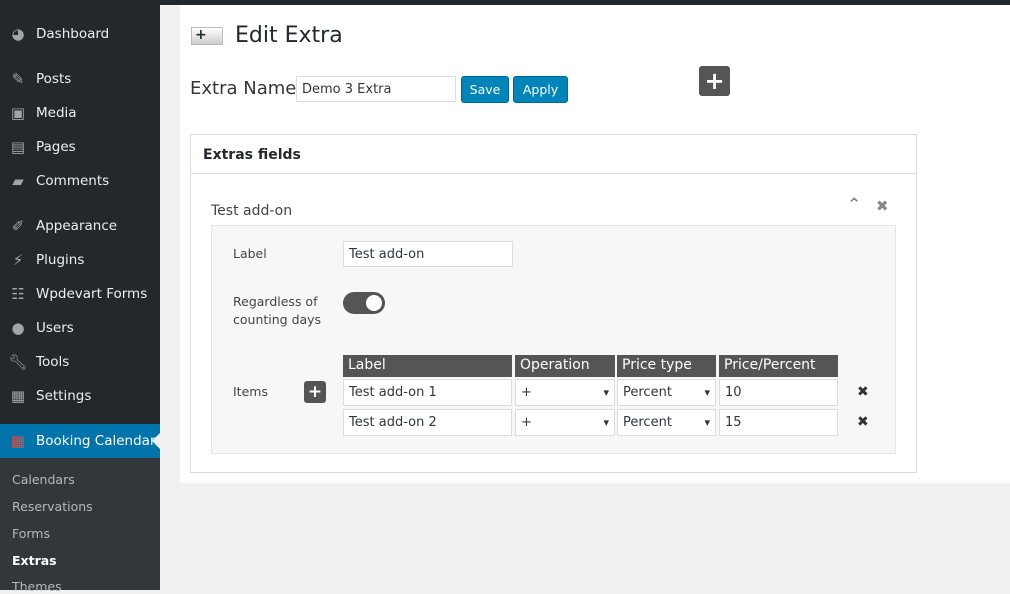  I want to click on extra-name-input: Demo 3 Extra, so click(376, 89).